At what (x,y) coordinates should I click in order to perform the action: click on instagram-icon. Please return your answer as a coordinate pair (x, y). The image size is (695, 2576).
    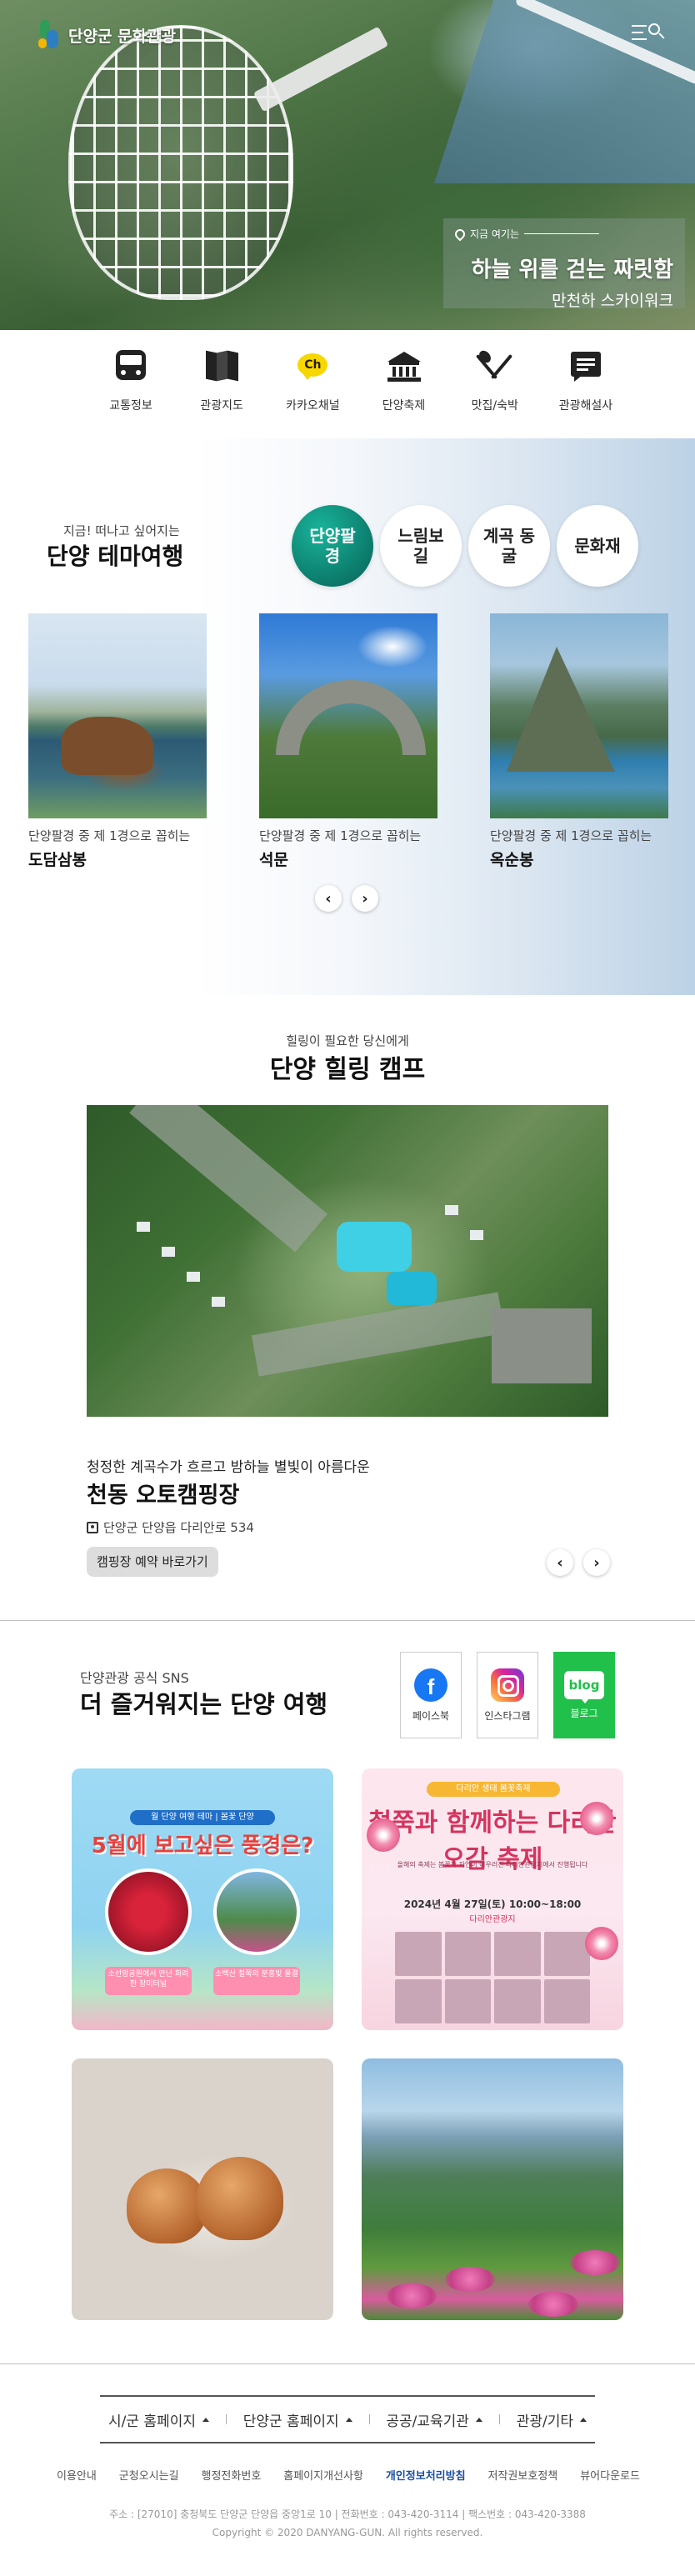
    Looking at the image, I should click on (507, 1685).